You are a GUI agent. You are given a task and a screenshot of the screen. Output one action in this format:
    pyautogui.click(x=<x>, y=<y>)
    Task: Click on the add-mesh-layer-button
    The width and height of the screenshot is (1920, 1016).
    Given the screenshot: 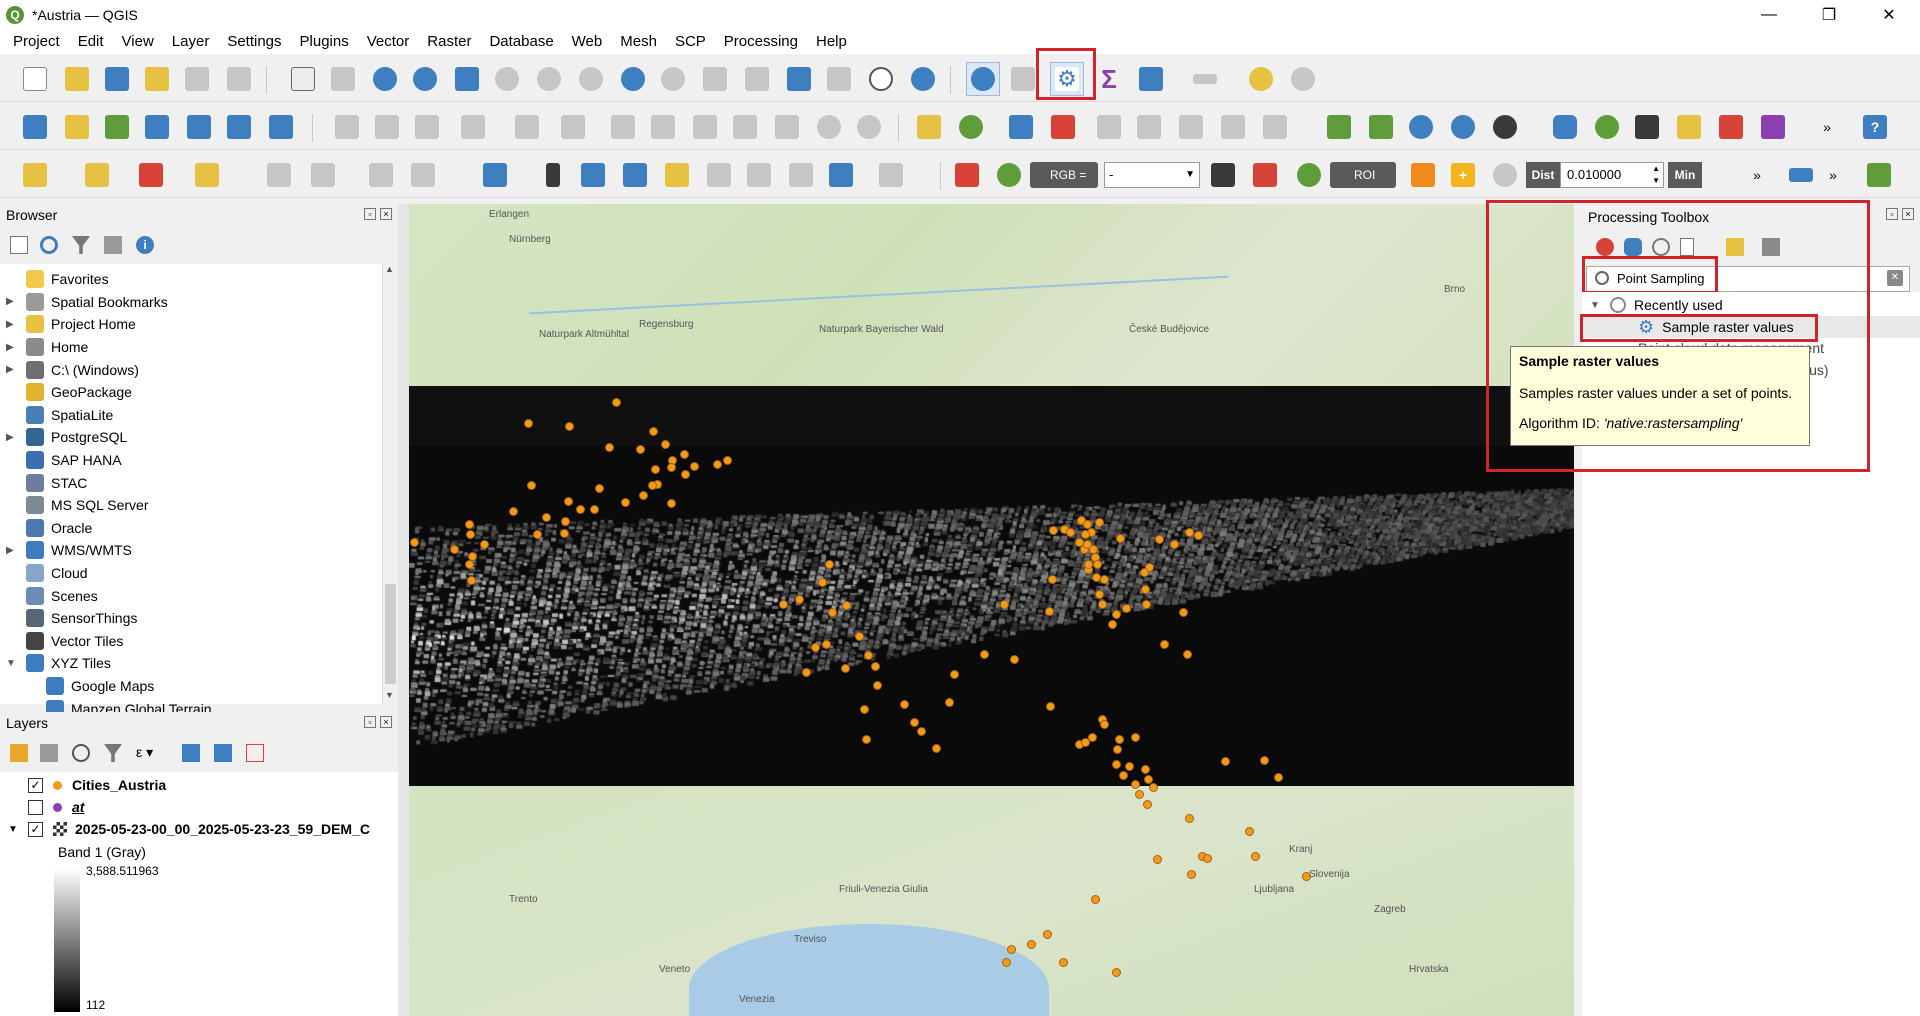 What is the action you would take?
    pyautogui.click(x=239, y=127)
    